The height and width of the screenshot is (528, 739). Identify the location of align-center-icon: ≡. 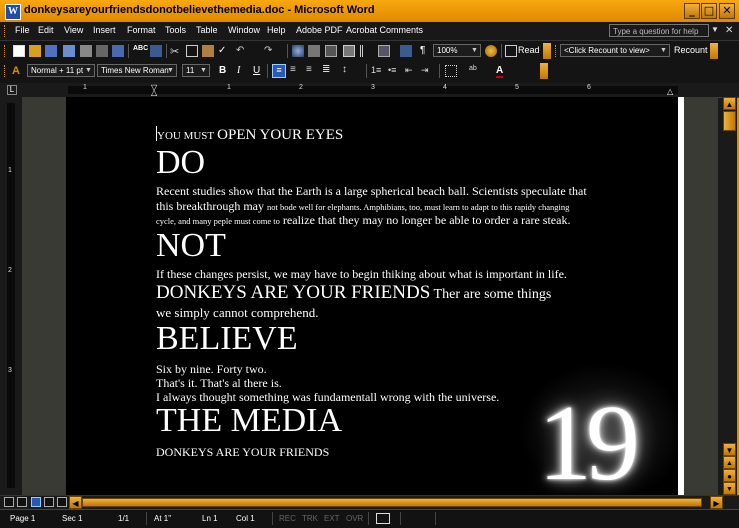
(296, 71).